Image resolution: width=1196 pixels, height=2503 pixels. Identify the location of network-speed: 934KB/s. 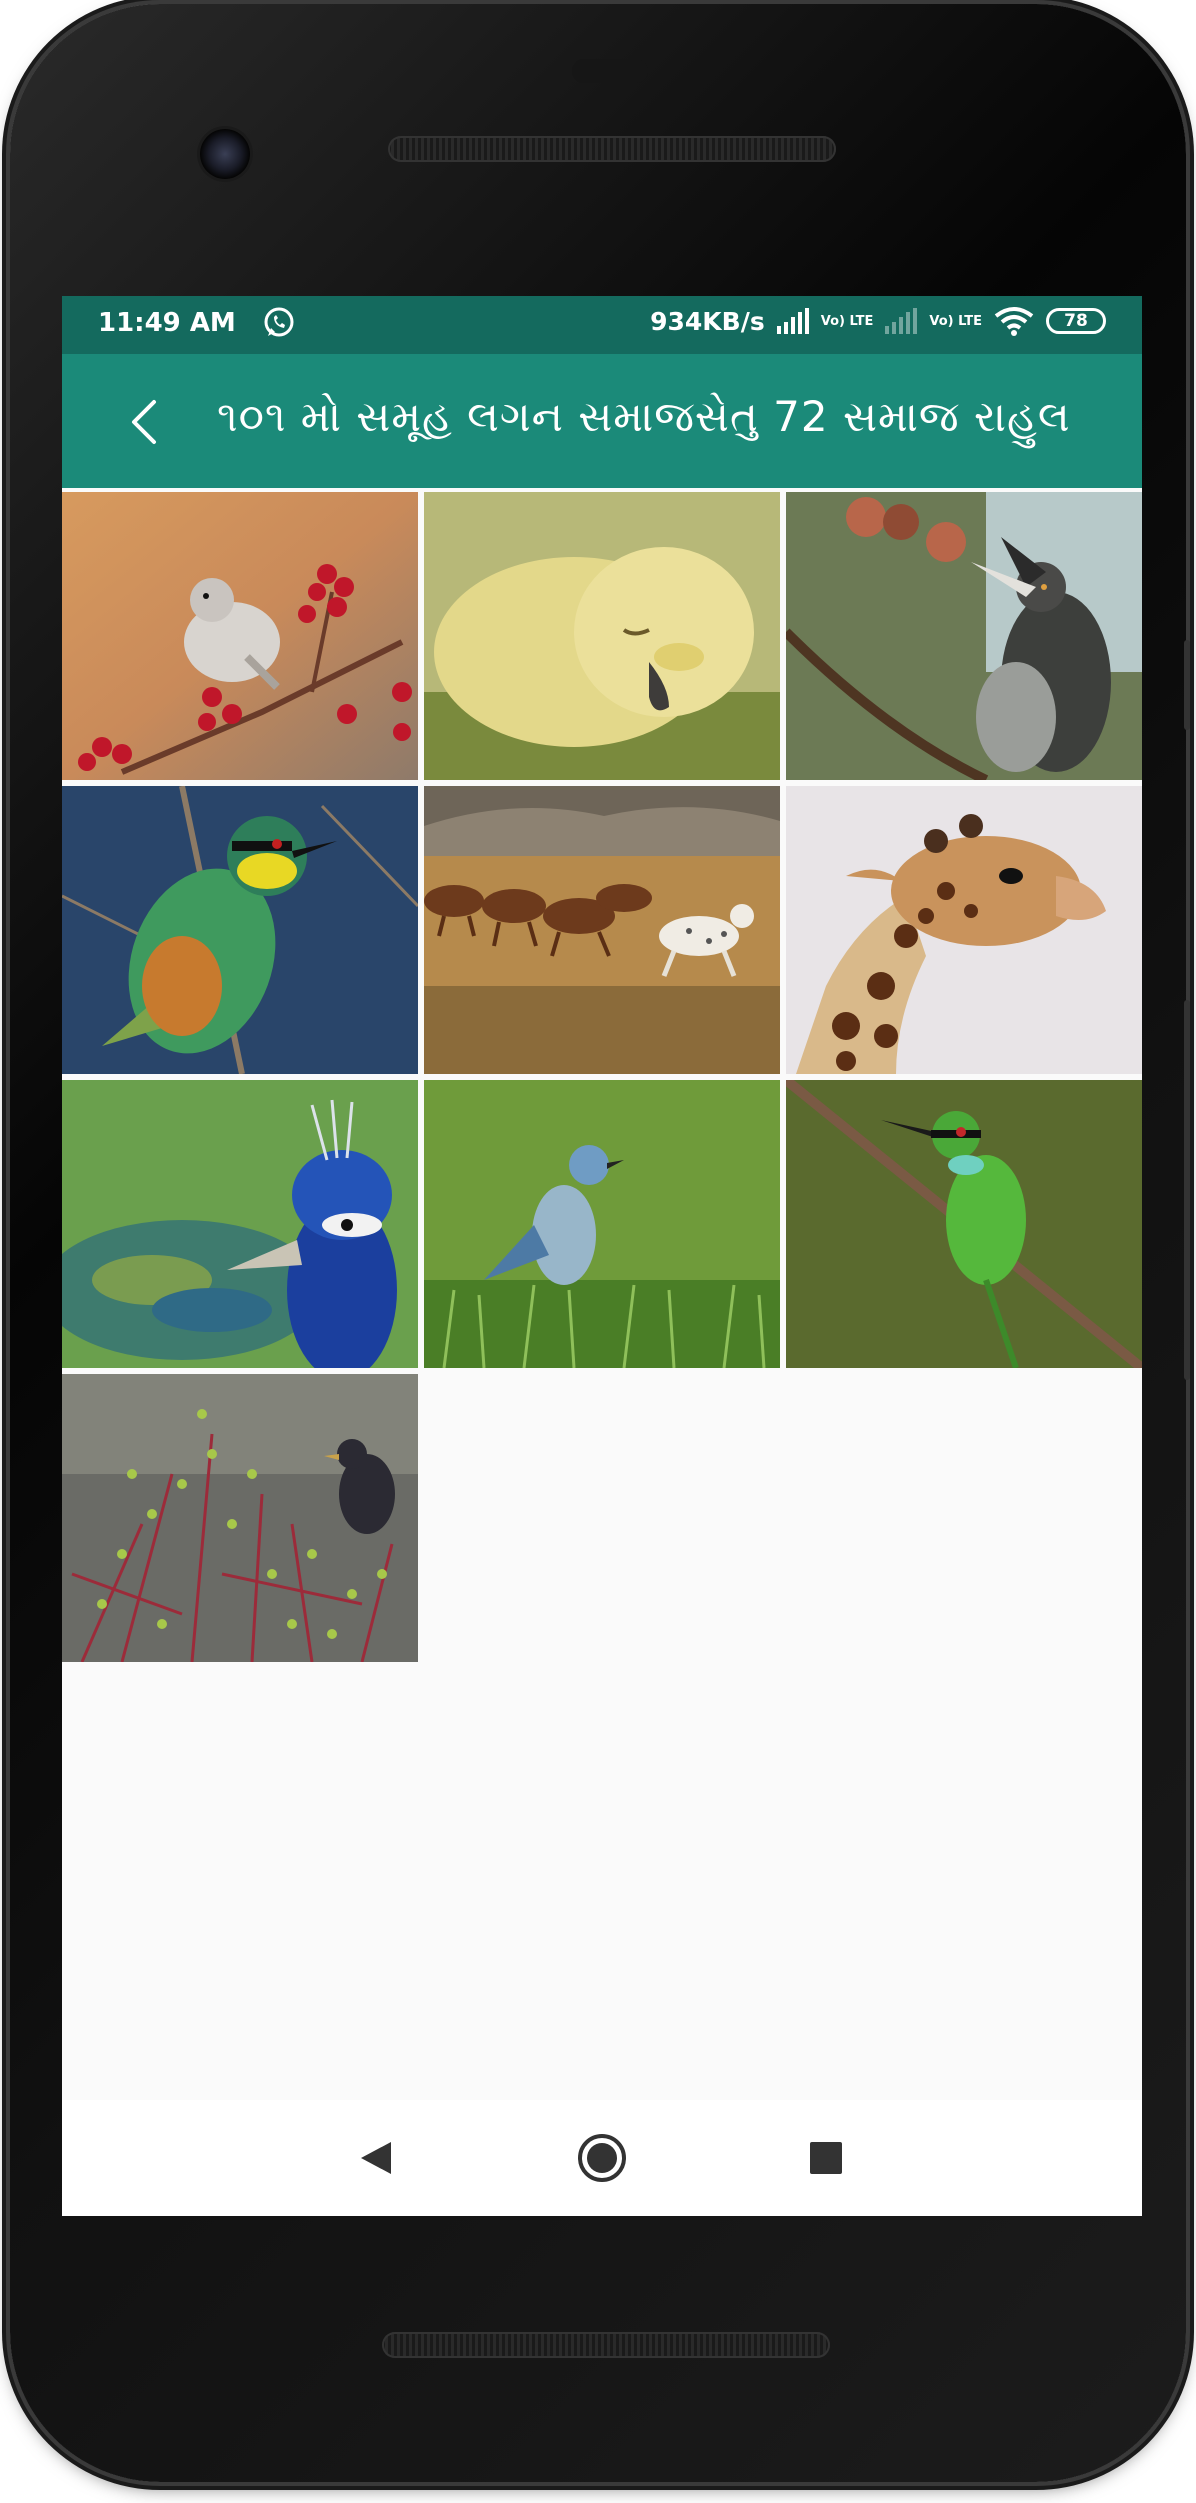
(707, 321).